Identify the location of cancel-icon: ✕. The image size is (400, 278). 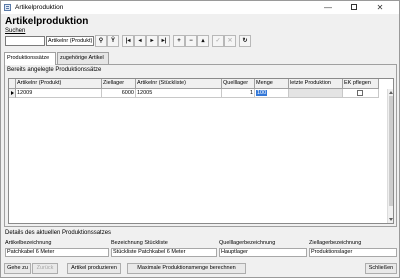
(230, 41).